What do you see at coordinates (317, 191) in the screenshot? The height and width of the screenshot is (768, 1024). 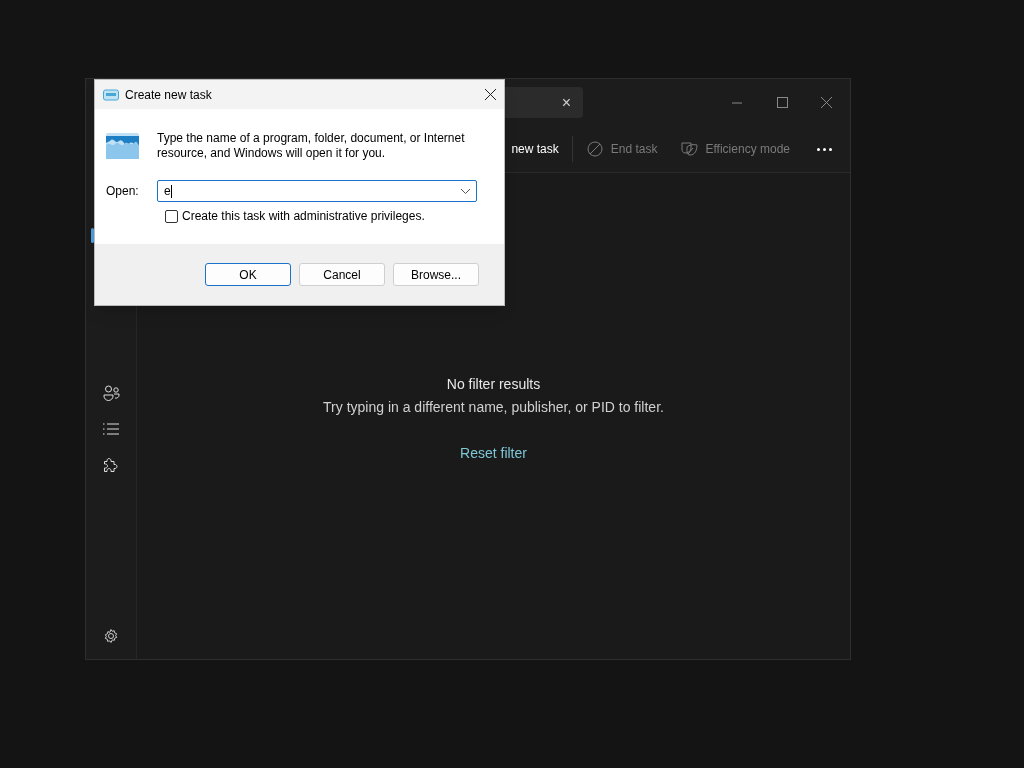 I see `open-combobox: e` at bounding box center [317, 191].